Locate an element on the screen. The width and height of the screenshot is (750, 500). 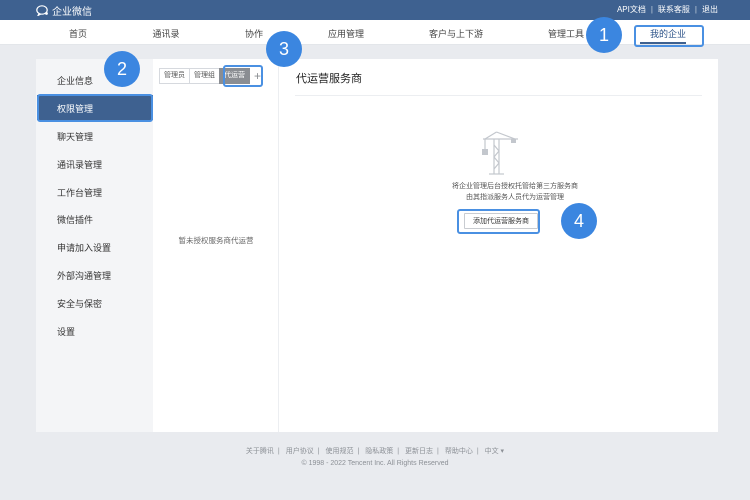
sidebar-item-enterprise-info: 企业信息 is located at coordinates (75, 80).